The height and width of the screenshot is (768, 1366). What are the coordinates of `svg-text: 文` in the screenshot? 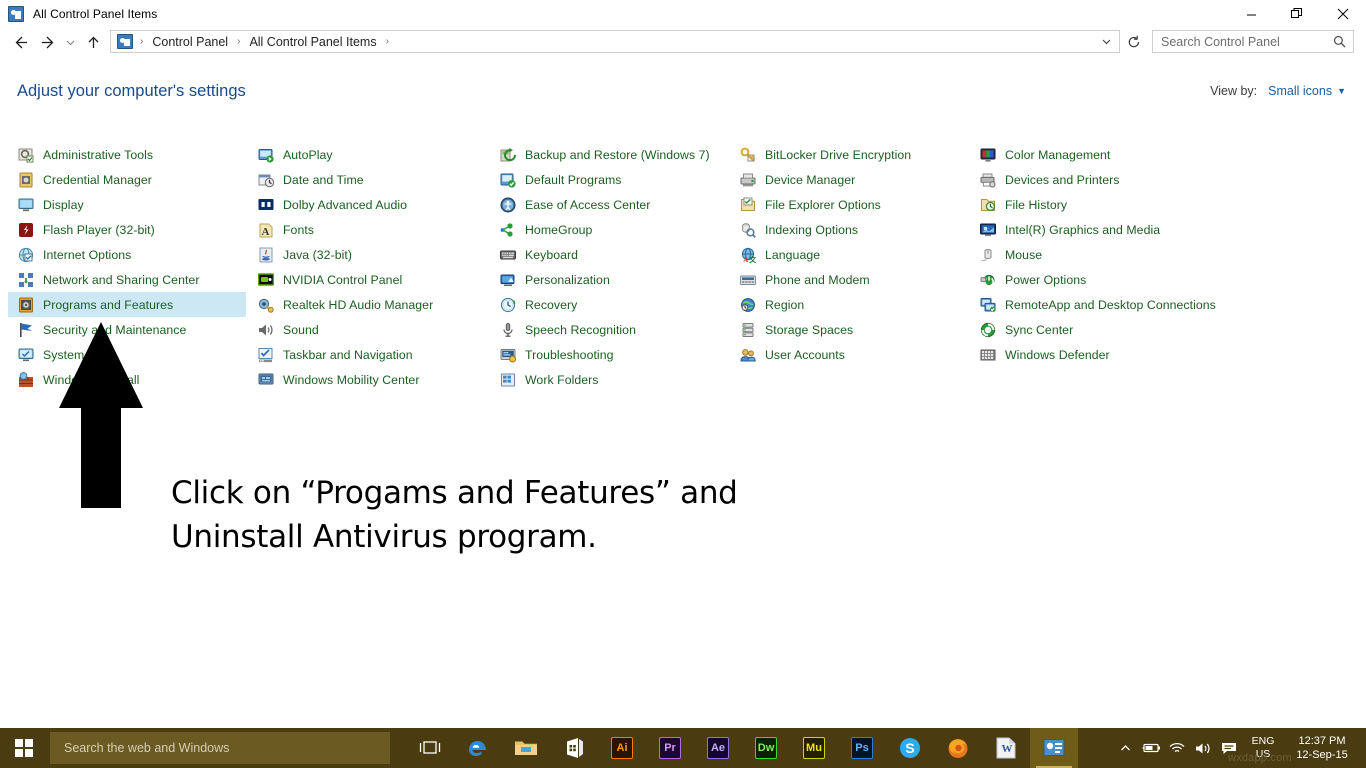 It's located at (752, 259).